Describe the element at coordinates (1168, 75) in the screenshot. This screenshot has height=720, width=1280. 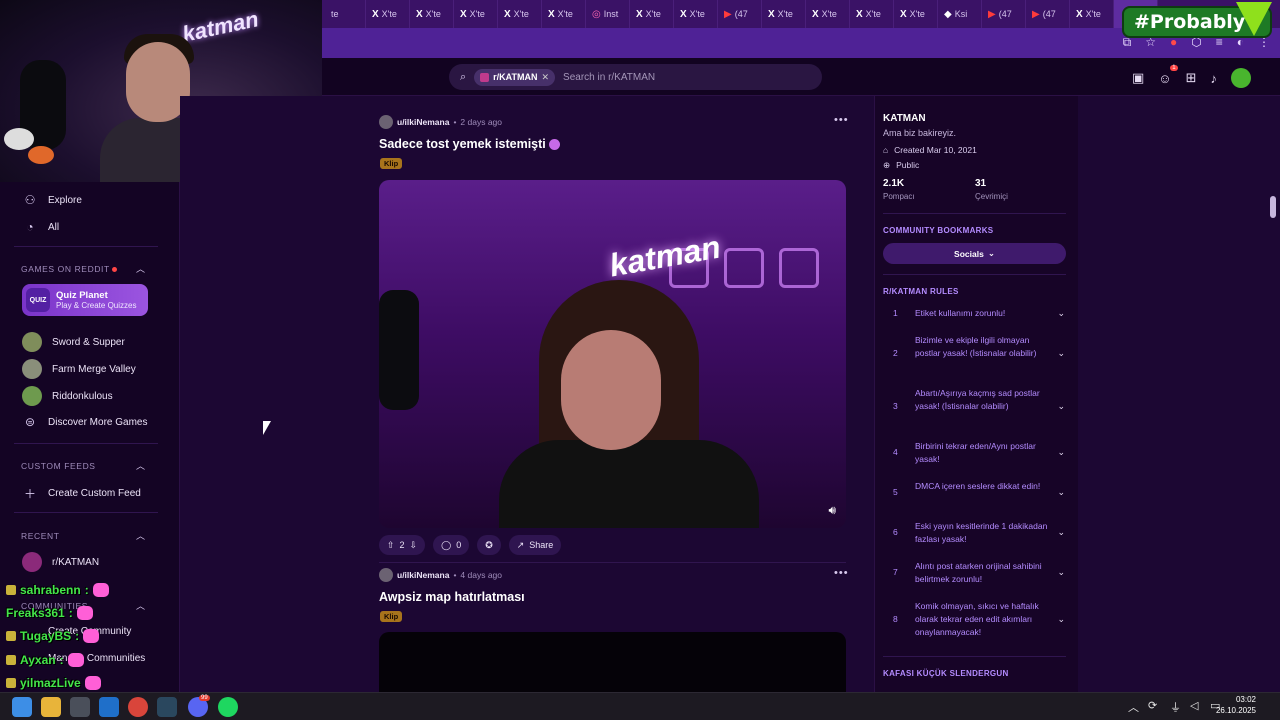
I see `chat-icon: ☺ 1` at that location.